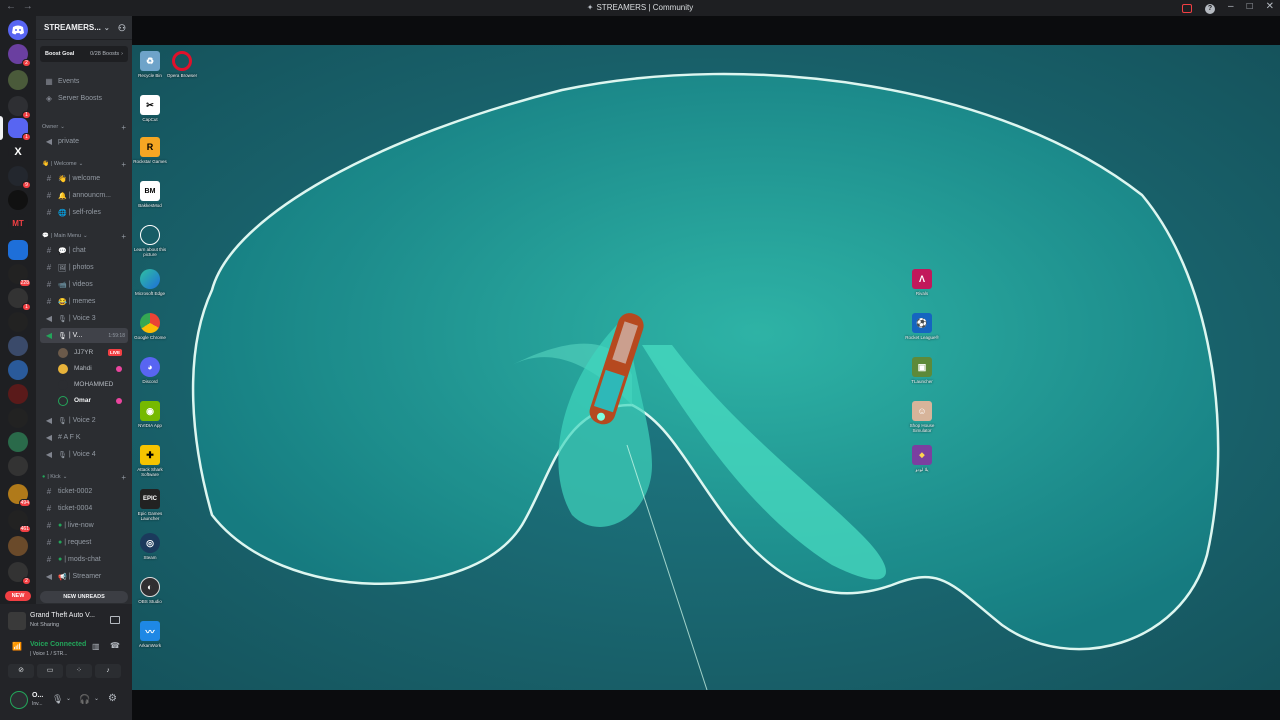 This screenshot has width=1280, height=720. What do you see at coordinates (922, 417) in the screenshot?
I see `desktop-icon-shop-house: ☺ Shop House Simulator` at bounding box center [922, 417].